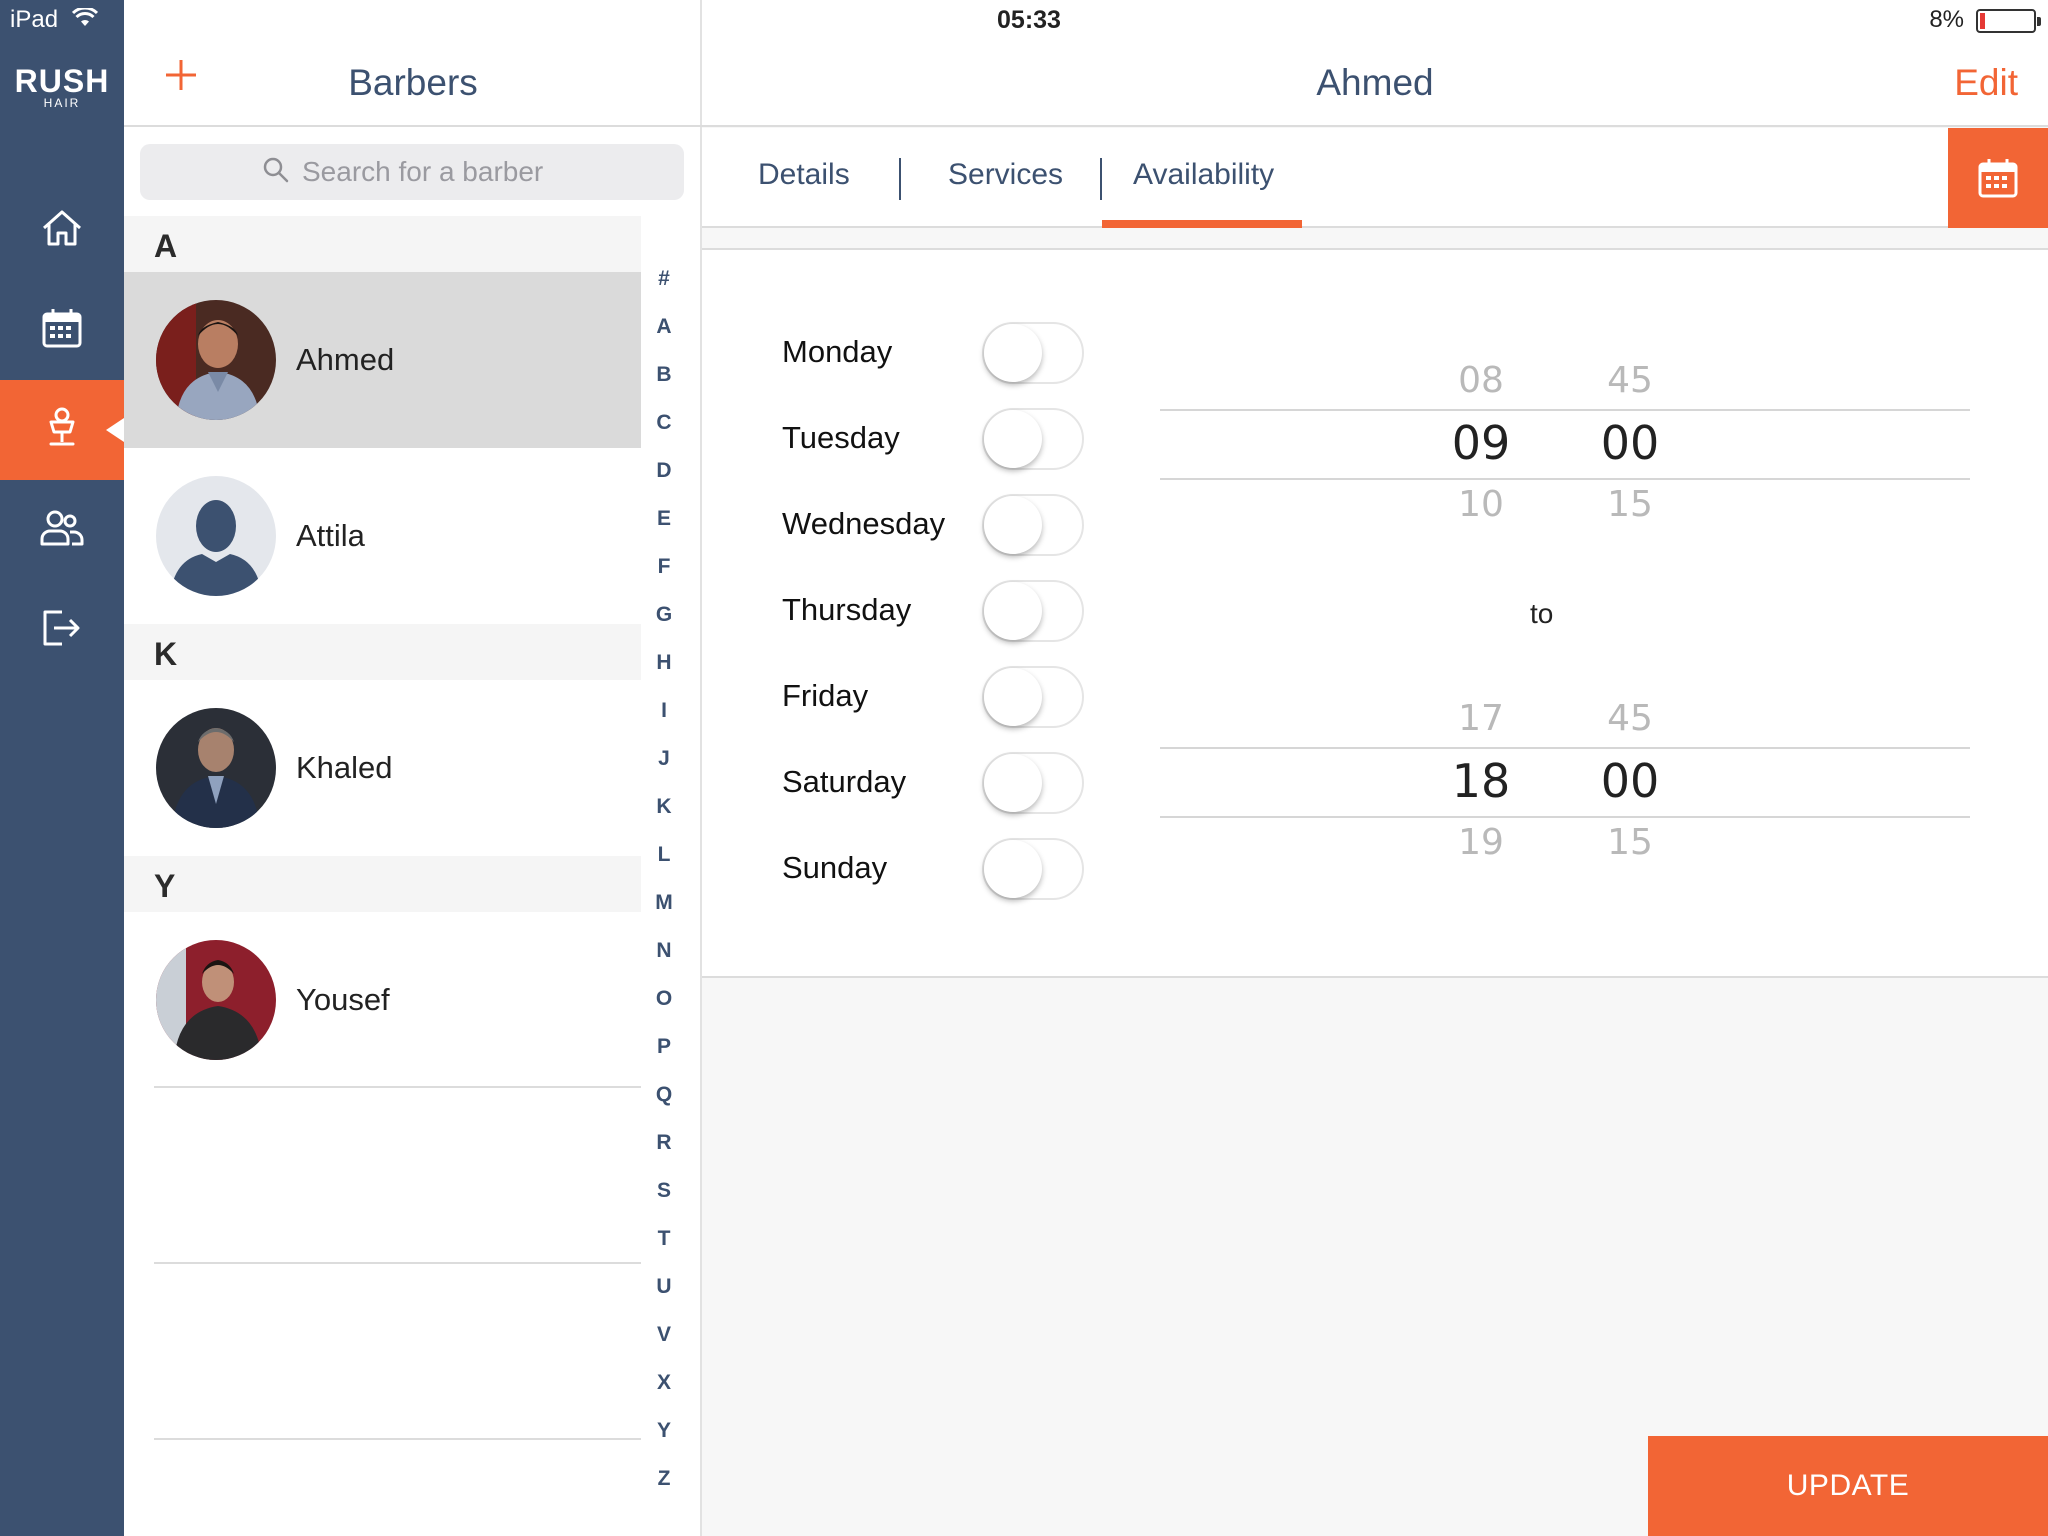  What do you see at coordinates (664, 528) in the screenshot?
I see `index-letter: E` at bounding box center [664, 528].